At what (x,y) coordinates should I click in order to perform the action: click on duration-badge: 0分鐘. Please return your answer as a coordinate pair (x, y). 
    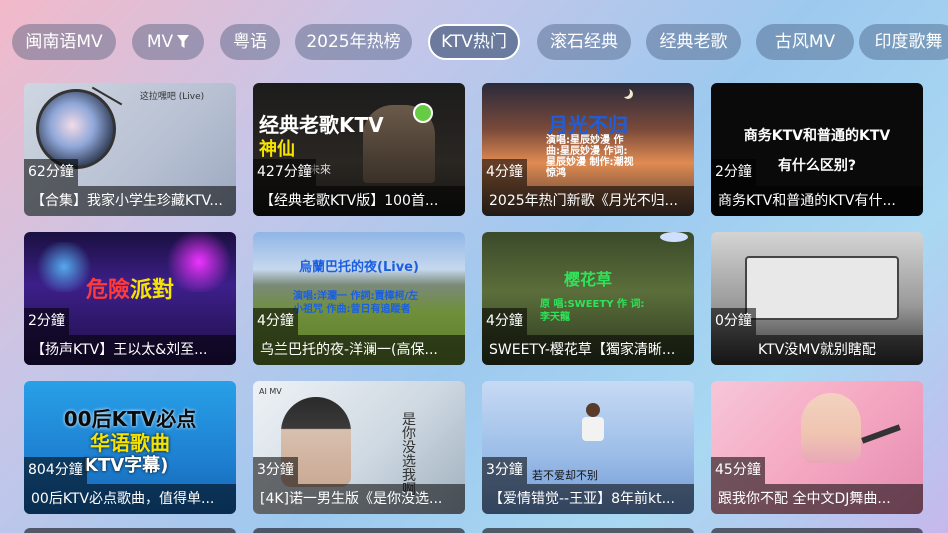
    Looking at the image, I should click on (733, 321).